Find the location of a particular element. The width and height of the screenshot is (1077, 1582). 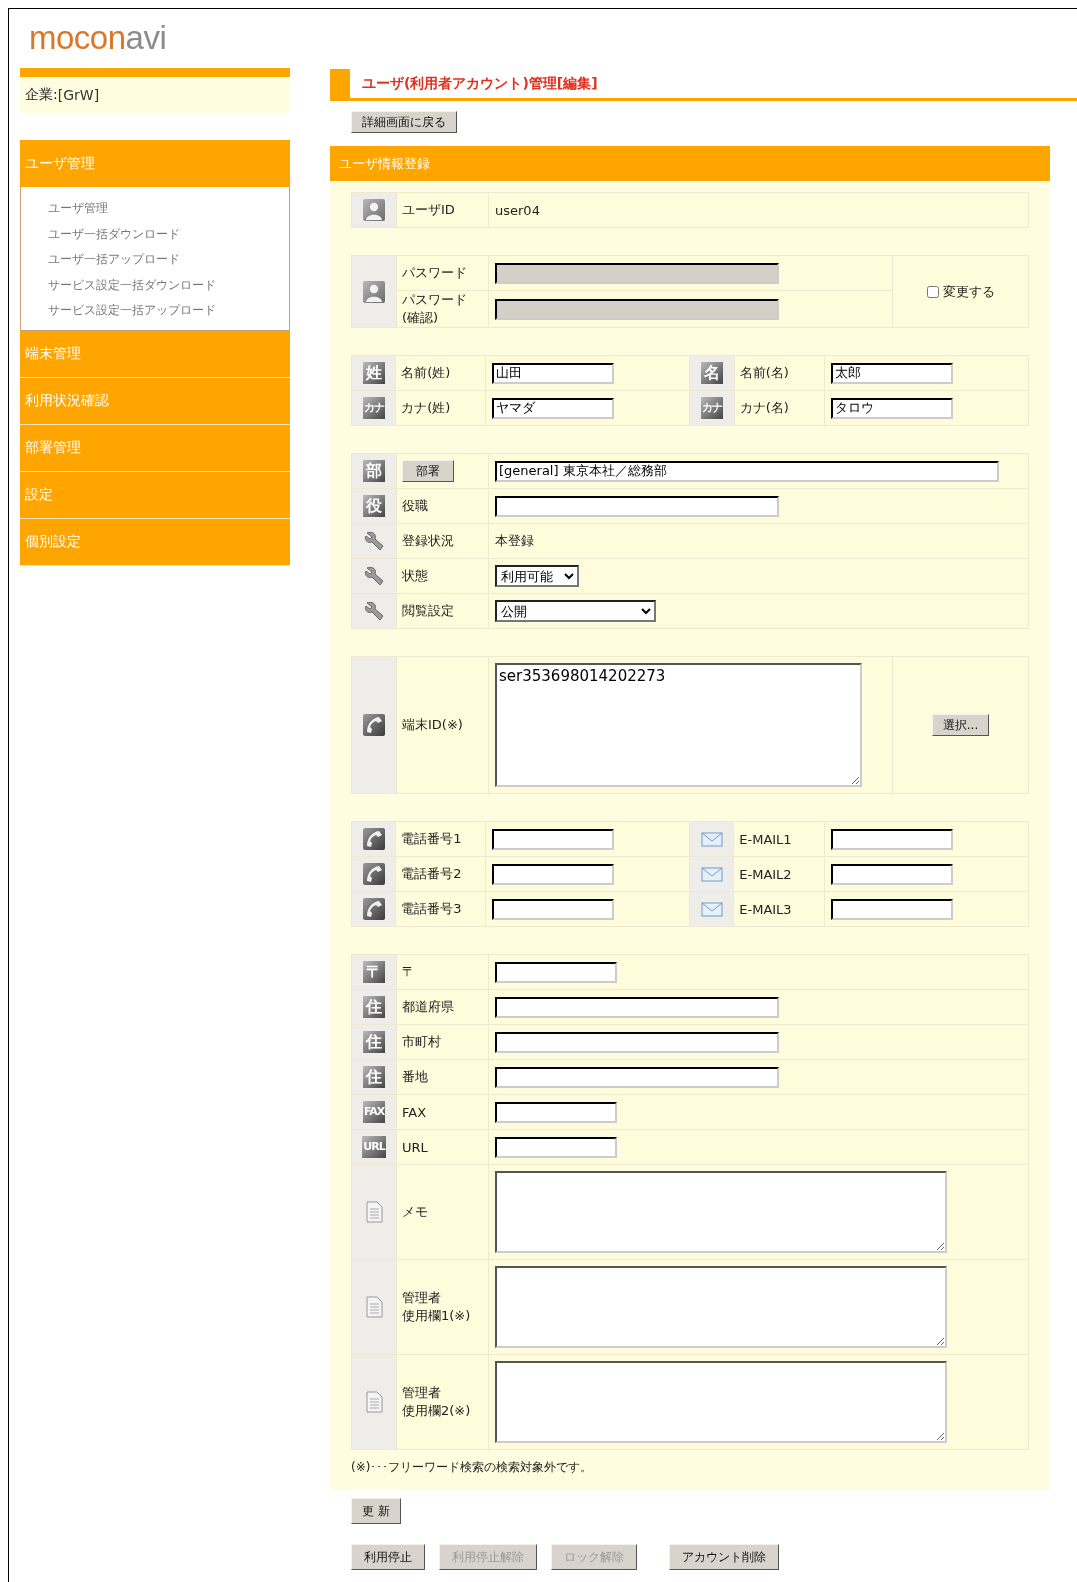

logo: moconavi is located at coordinates (98, 36).